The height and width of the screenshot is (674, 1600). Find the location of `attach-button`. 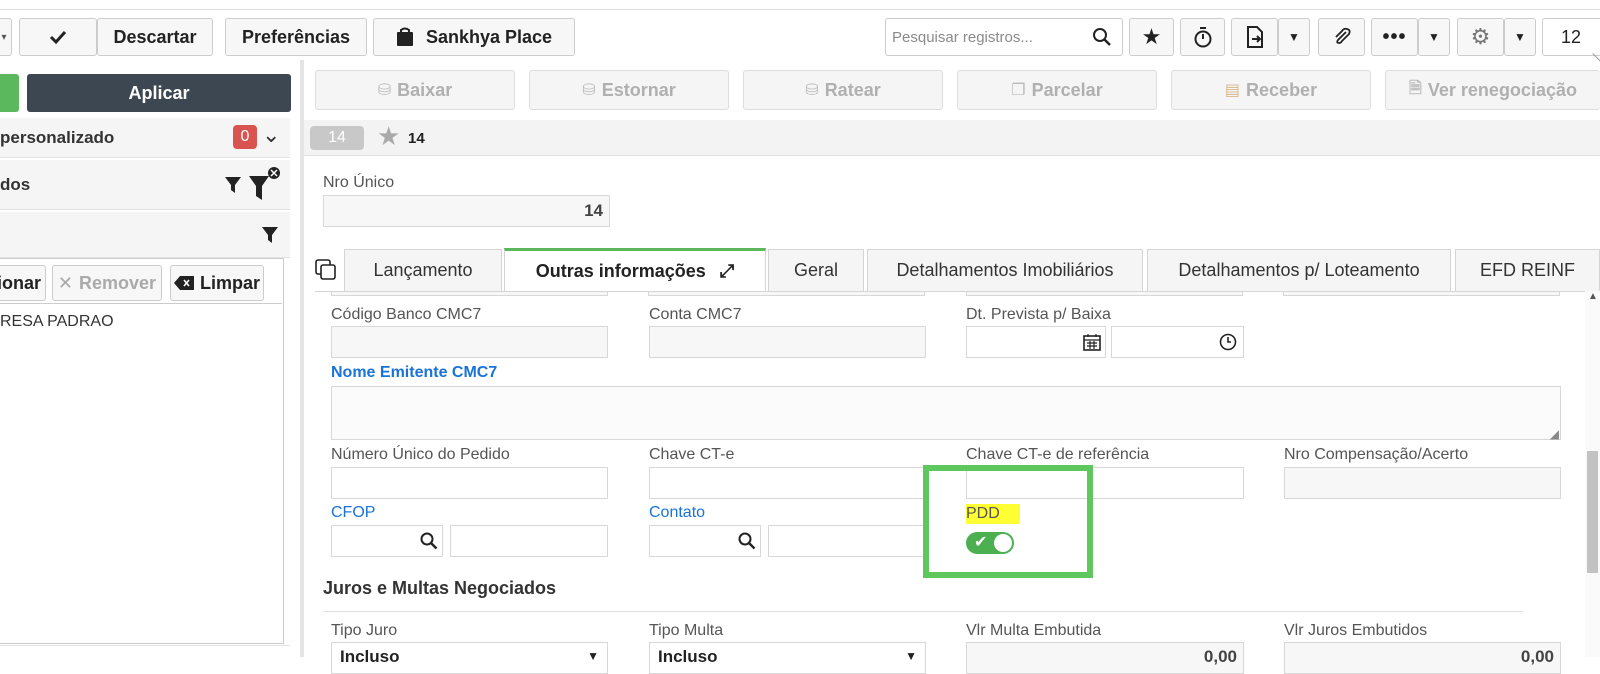

attach-button is located at coordinates (1341, 37).